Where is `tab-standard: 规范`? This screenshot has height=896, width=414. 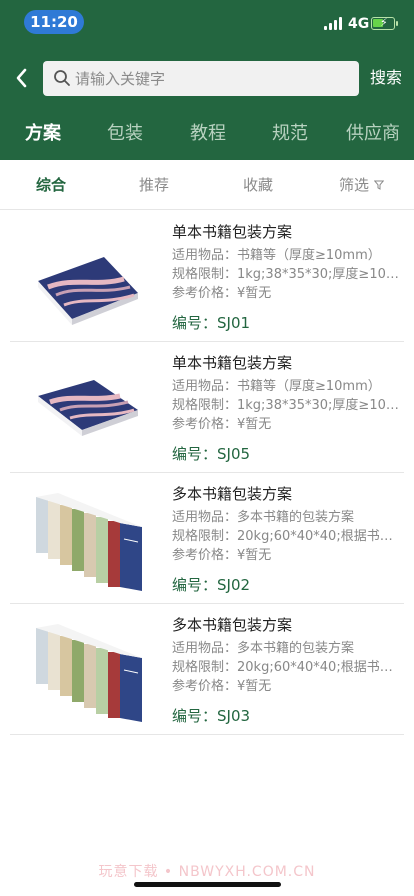 tab-standard: 规范 is located at coordinates (290, 134).